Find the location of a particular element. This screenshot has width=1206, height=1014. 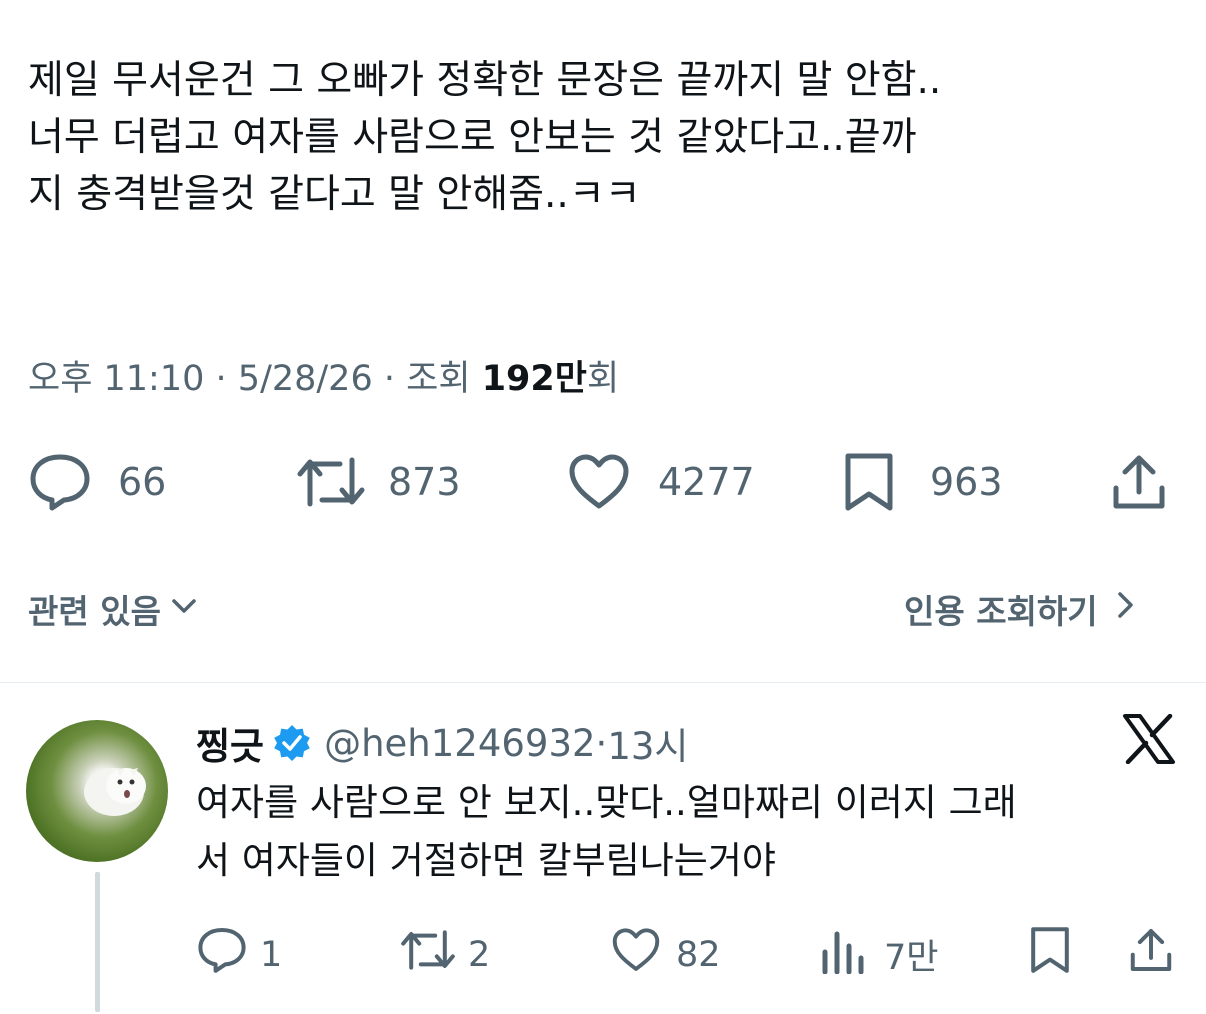

related-dropdown: 관련 있음 is located at coordinates (113, 609).